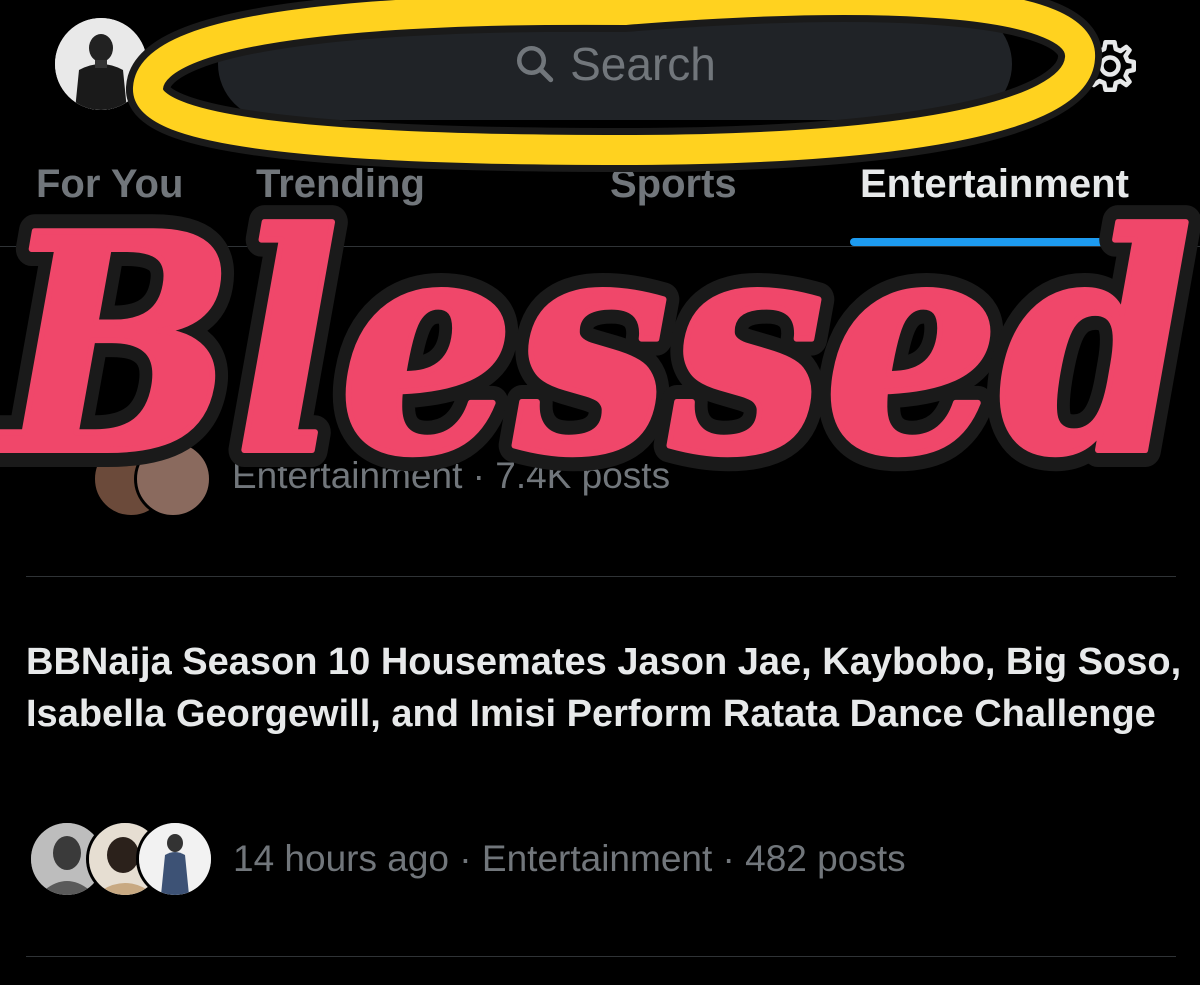 This screenshot has height=985, width=1200. I want to click on trend-time: 14 hours ago, so click(341, 858).